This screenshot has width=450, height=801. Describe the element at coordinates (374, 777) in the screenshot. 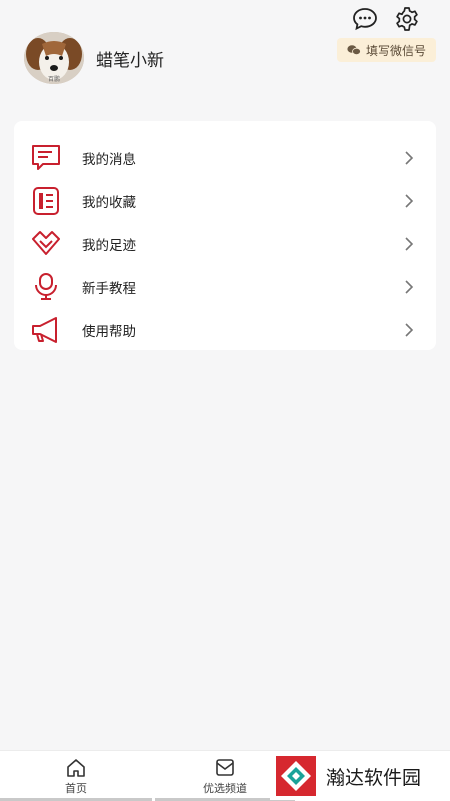

I see `watermark-text: 瀚达软件园` at that location.